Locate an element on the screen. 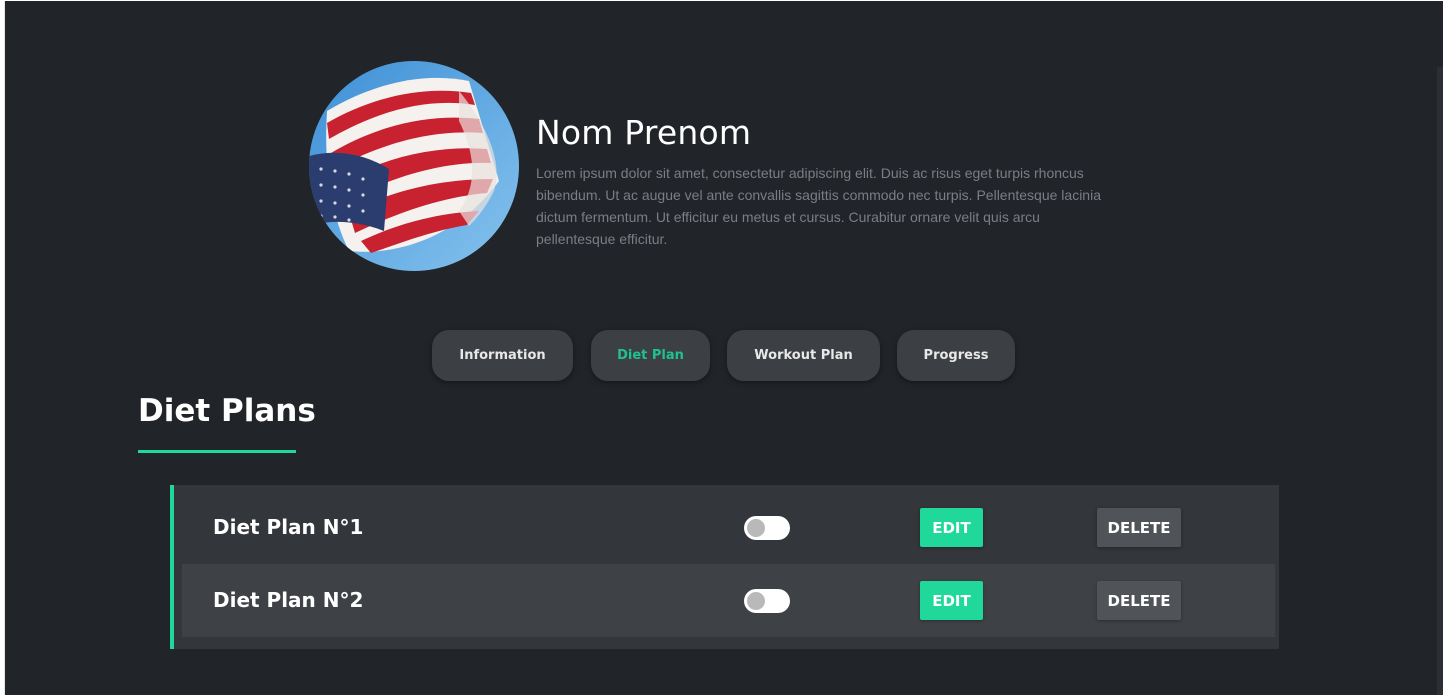 Image resolution: width=1445 pixels, height=695 pixels. plan-row: Diet Plan N°2 EDIT DELETE is located at coordinates (728, 600).